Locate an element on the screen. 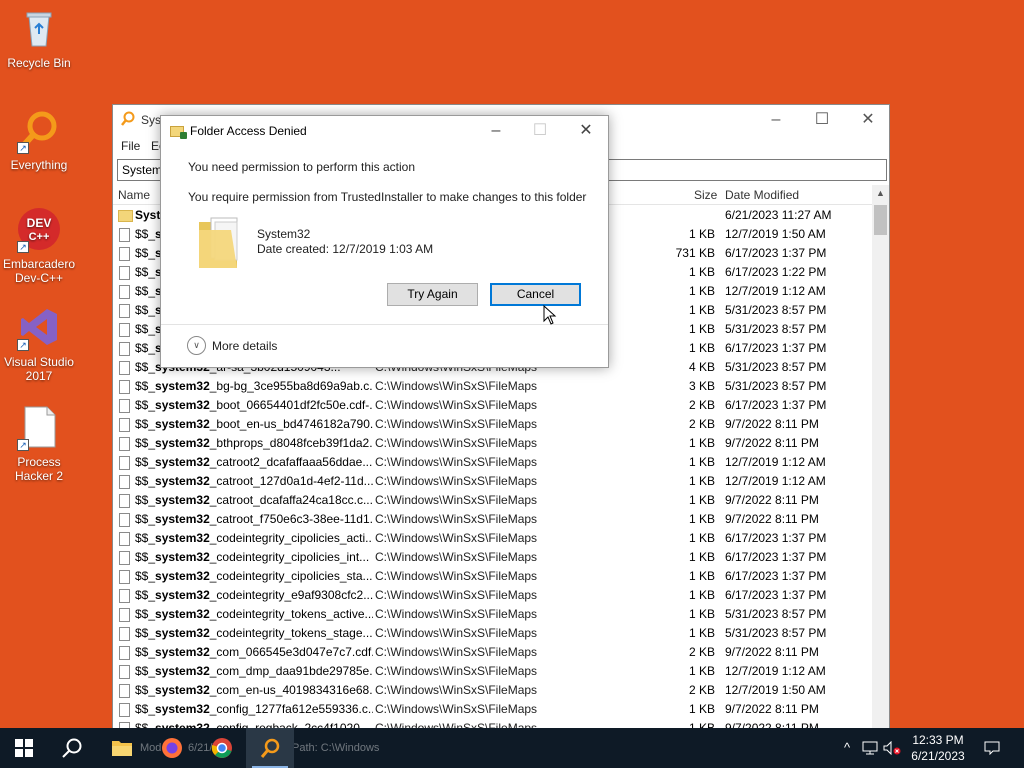 This screenshot has height=768, width=1024. desktop-icon-label: Embarcadero Dev-C++ is located at coordinates (39, 271).